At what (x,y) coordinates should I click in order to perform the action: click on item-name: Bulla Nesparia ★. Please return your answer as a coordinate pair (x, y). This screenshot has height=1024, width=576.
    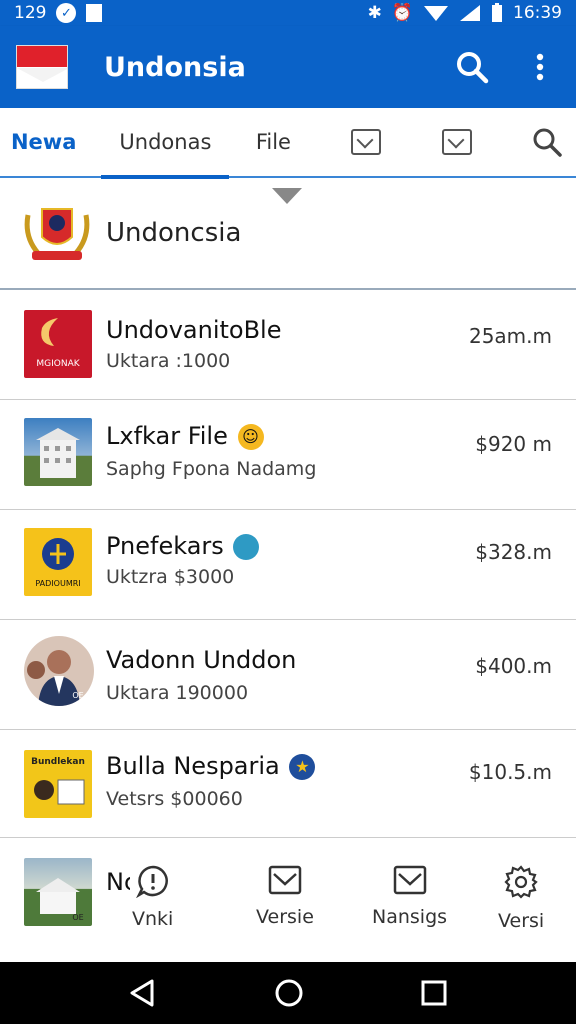
    Looking at the image, I should click on (211, 766).